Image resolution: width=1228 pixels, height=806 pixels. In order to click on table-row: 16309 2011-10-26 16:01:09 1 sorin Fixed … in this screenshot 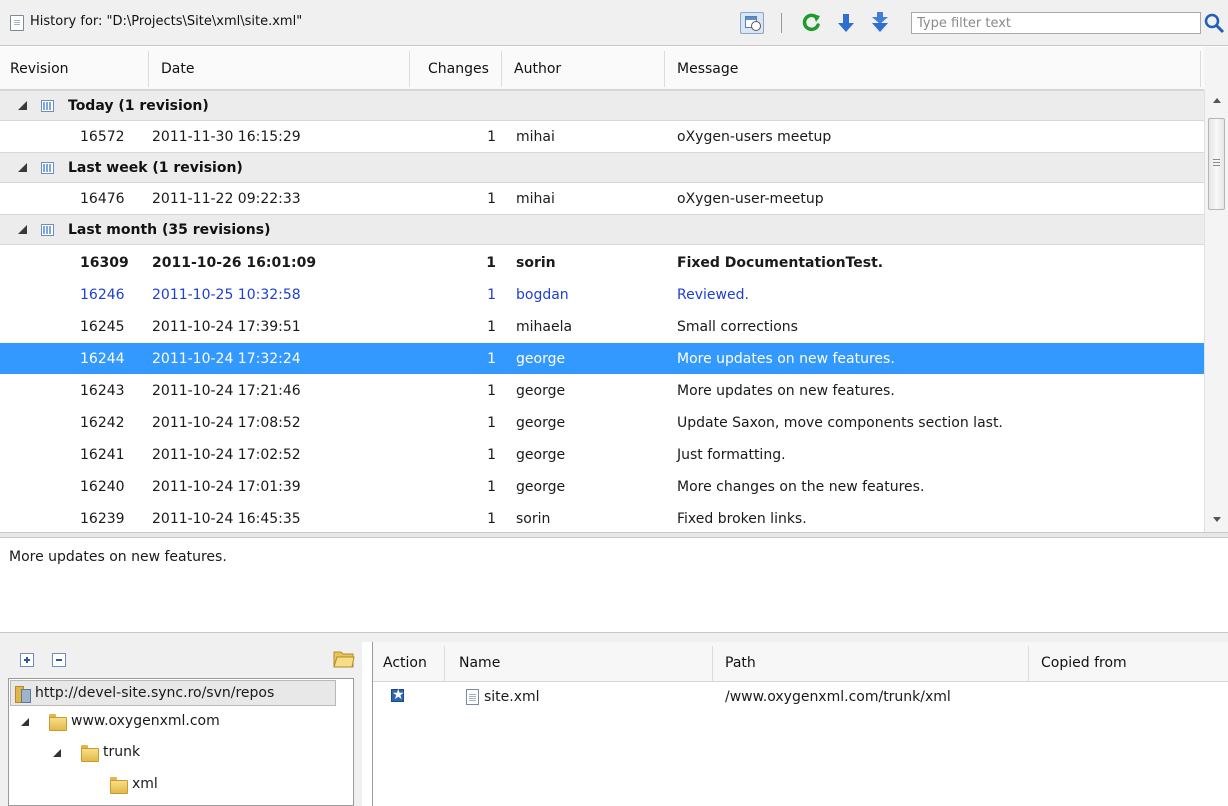, I will do `click(602, 262)`.